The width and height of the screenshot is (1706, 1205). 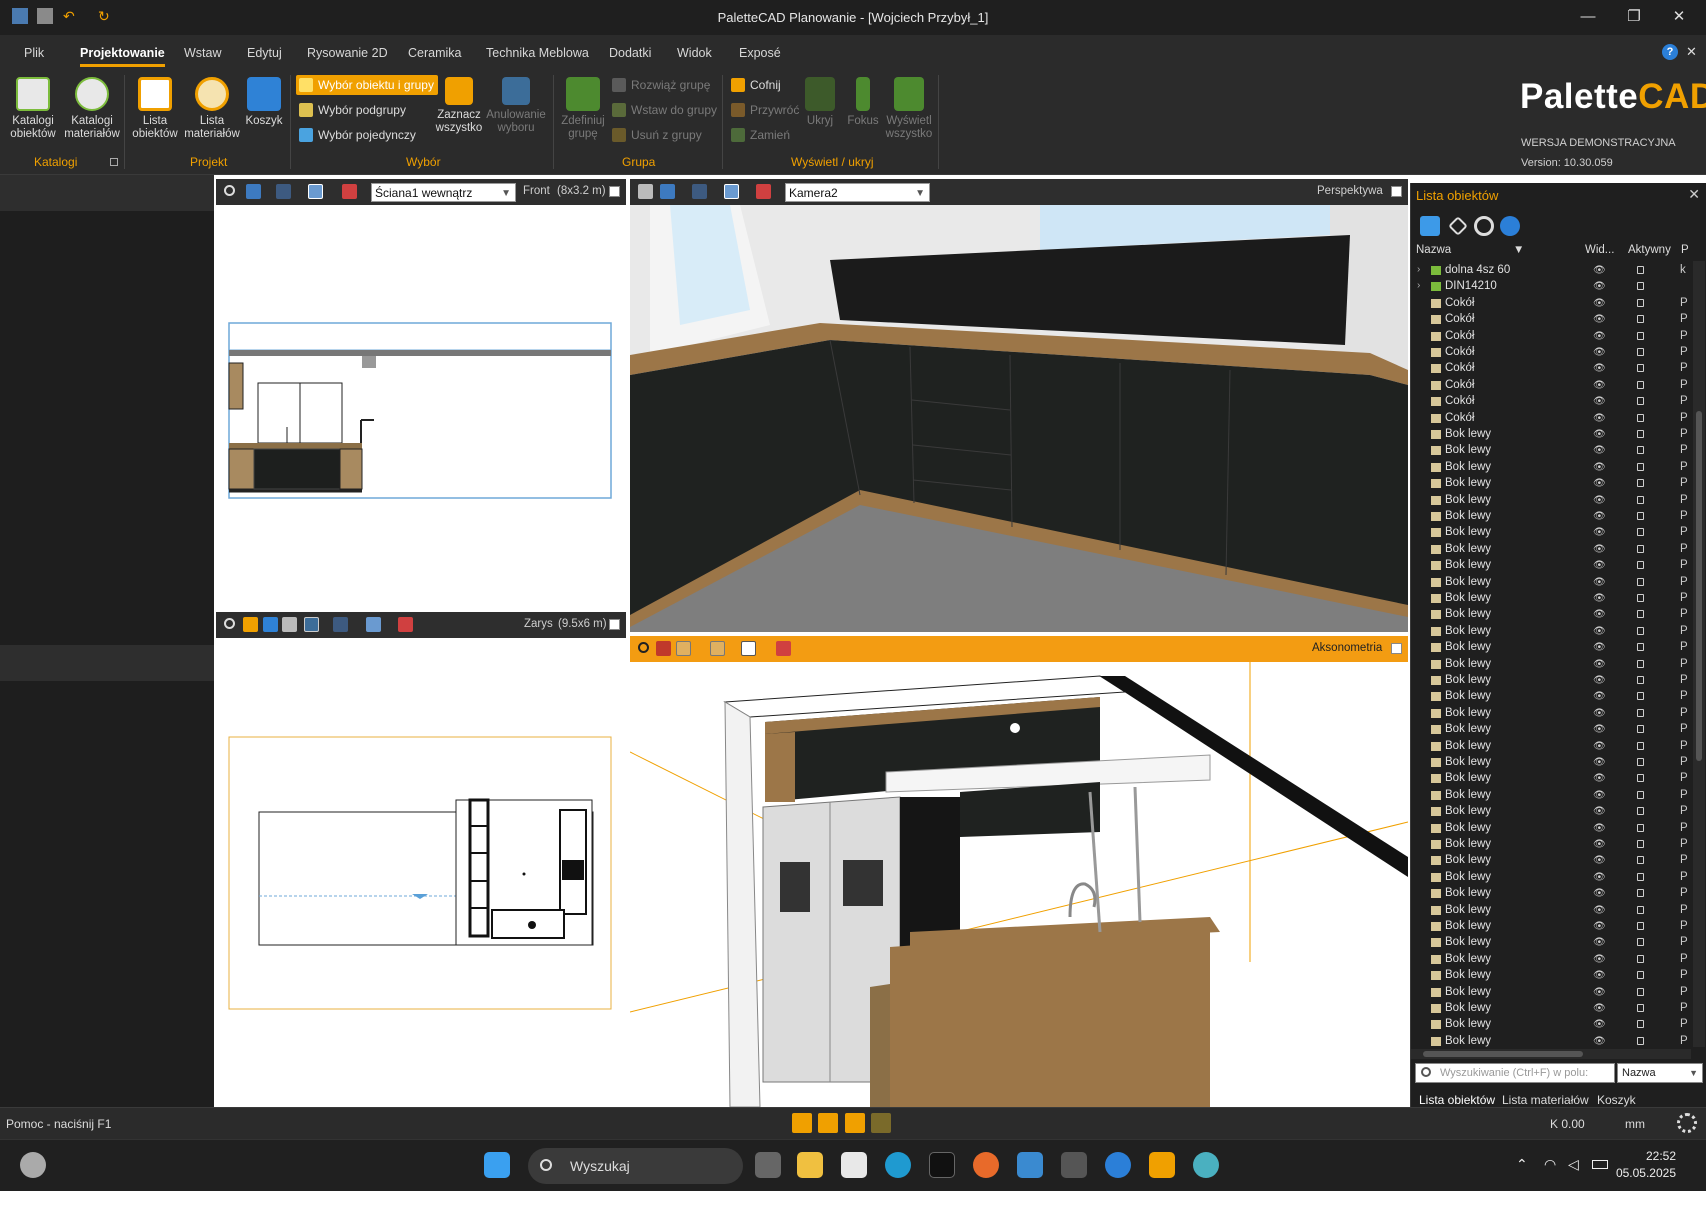 What do you see at coordinates (1660, 1073) in the screenshot?
I see `search-field-select: Nazwa ▼` at bounding box center [1660, 1073].